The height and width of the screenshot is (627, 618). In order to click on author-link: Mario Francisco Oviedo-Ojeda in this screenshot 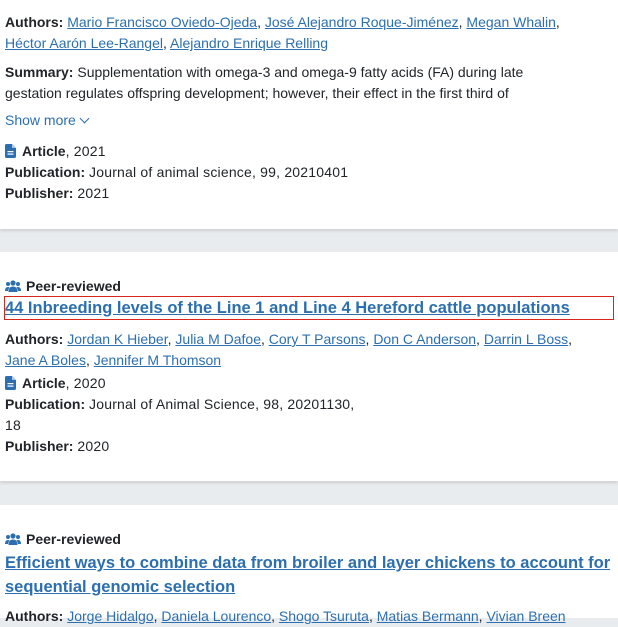, I will do `click(162, 22)`.